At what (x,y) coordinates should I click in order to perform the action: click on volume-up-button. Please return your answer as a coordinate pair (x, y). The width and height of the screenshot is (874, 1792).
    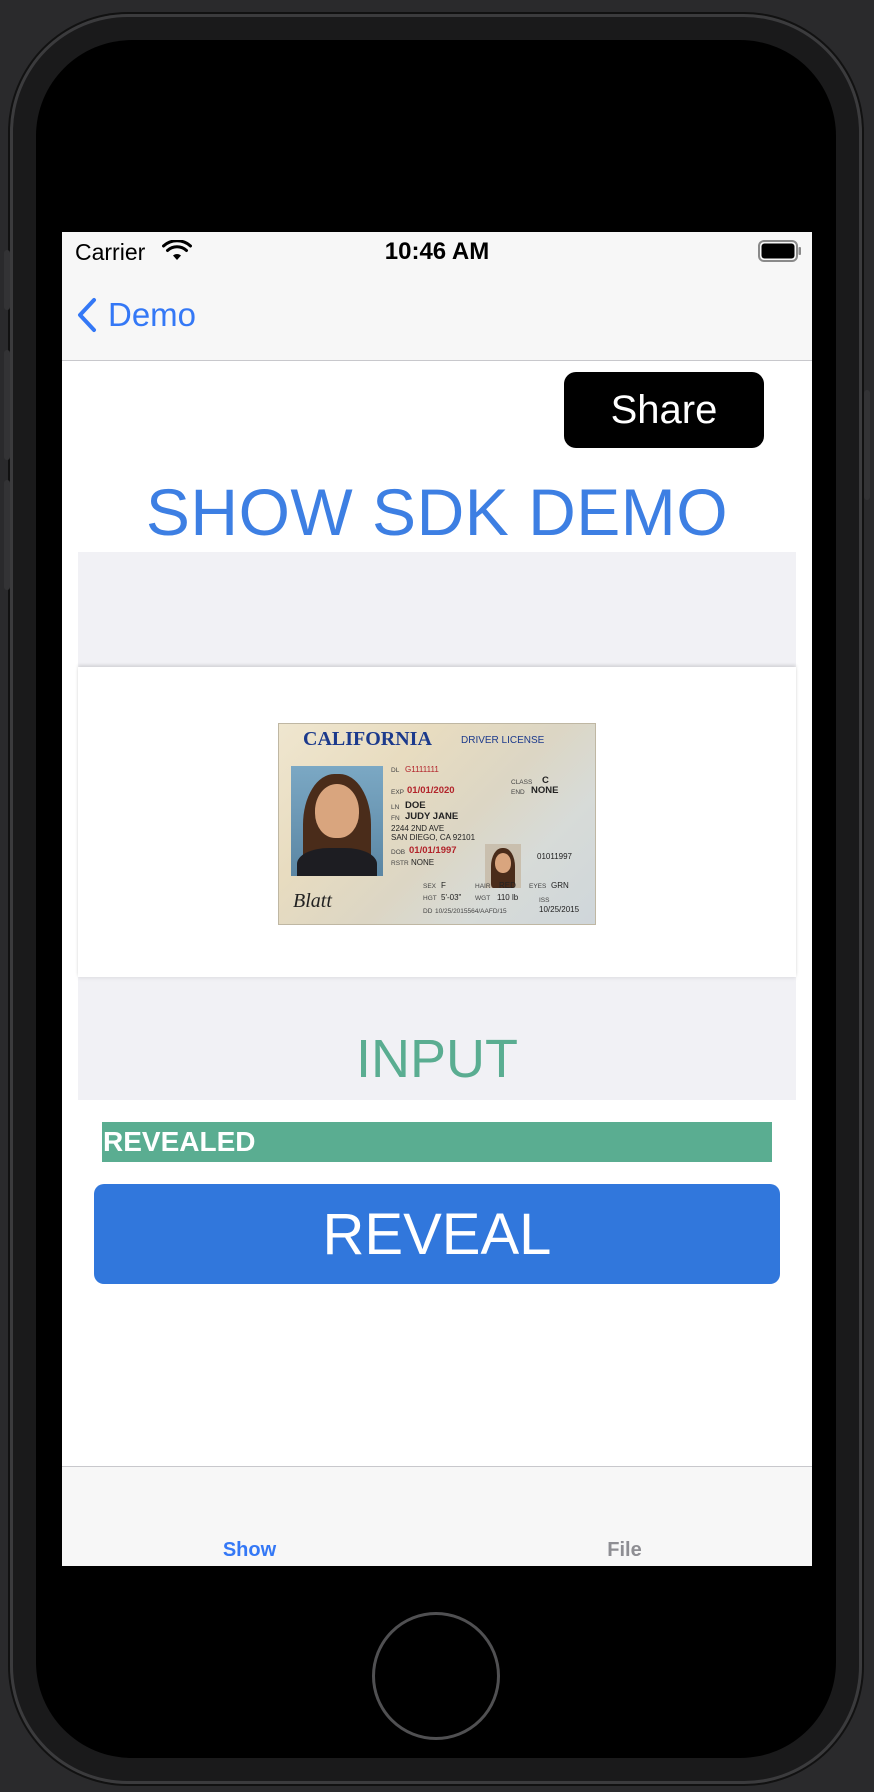
    Looking at the image, I should click on (7, 405).